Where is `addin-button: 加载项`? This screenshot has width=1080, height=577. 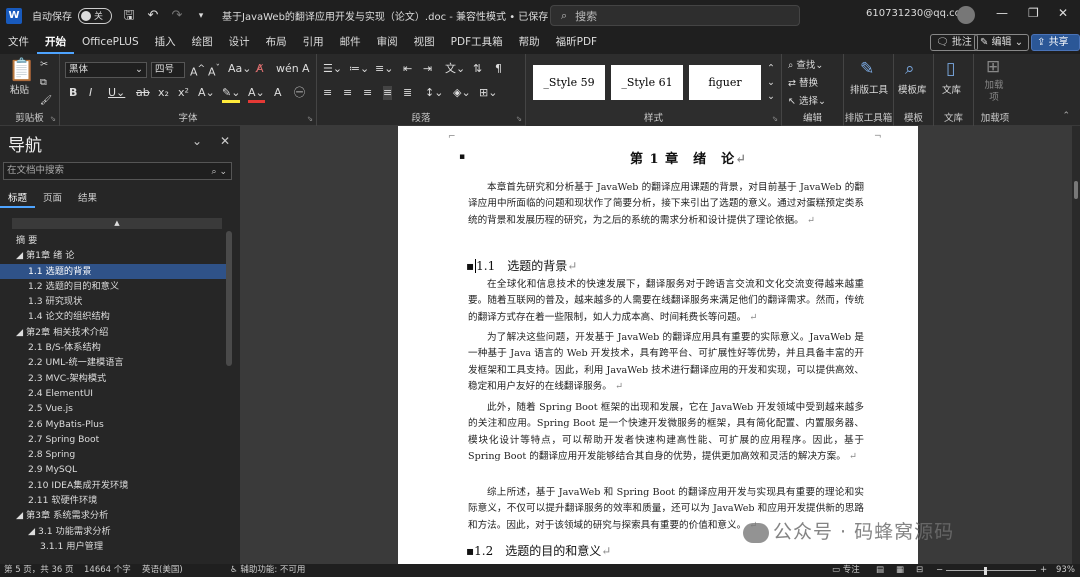
addin-button: 加载项 is located at coordinates (994, 92).